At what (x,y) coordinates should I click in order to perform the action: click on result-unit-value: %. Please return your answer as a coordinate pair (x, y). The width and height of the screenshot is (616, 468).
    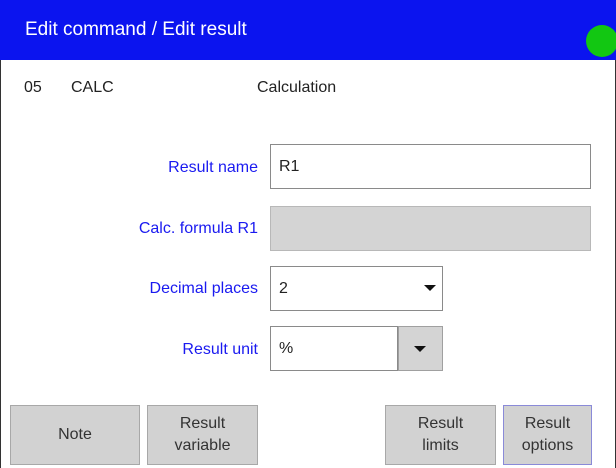
    Looking at the image, I should click on (286, 348).